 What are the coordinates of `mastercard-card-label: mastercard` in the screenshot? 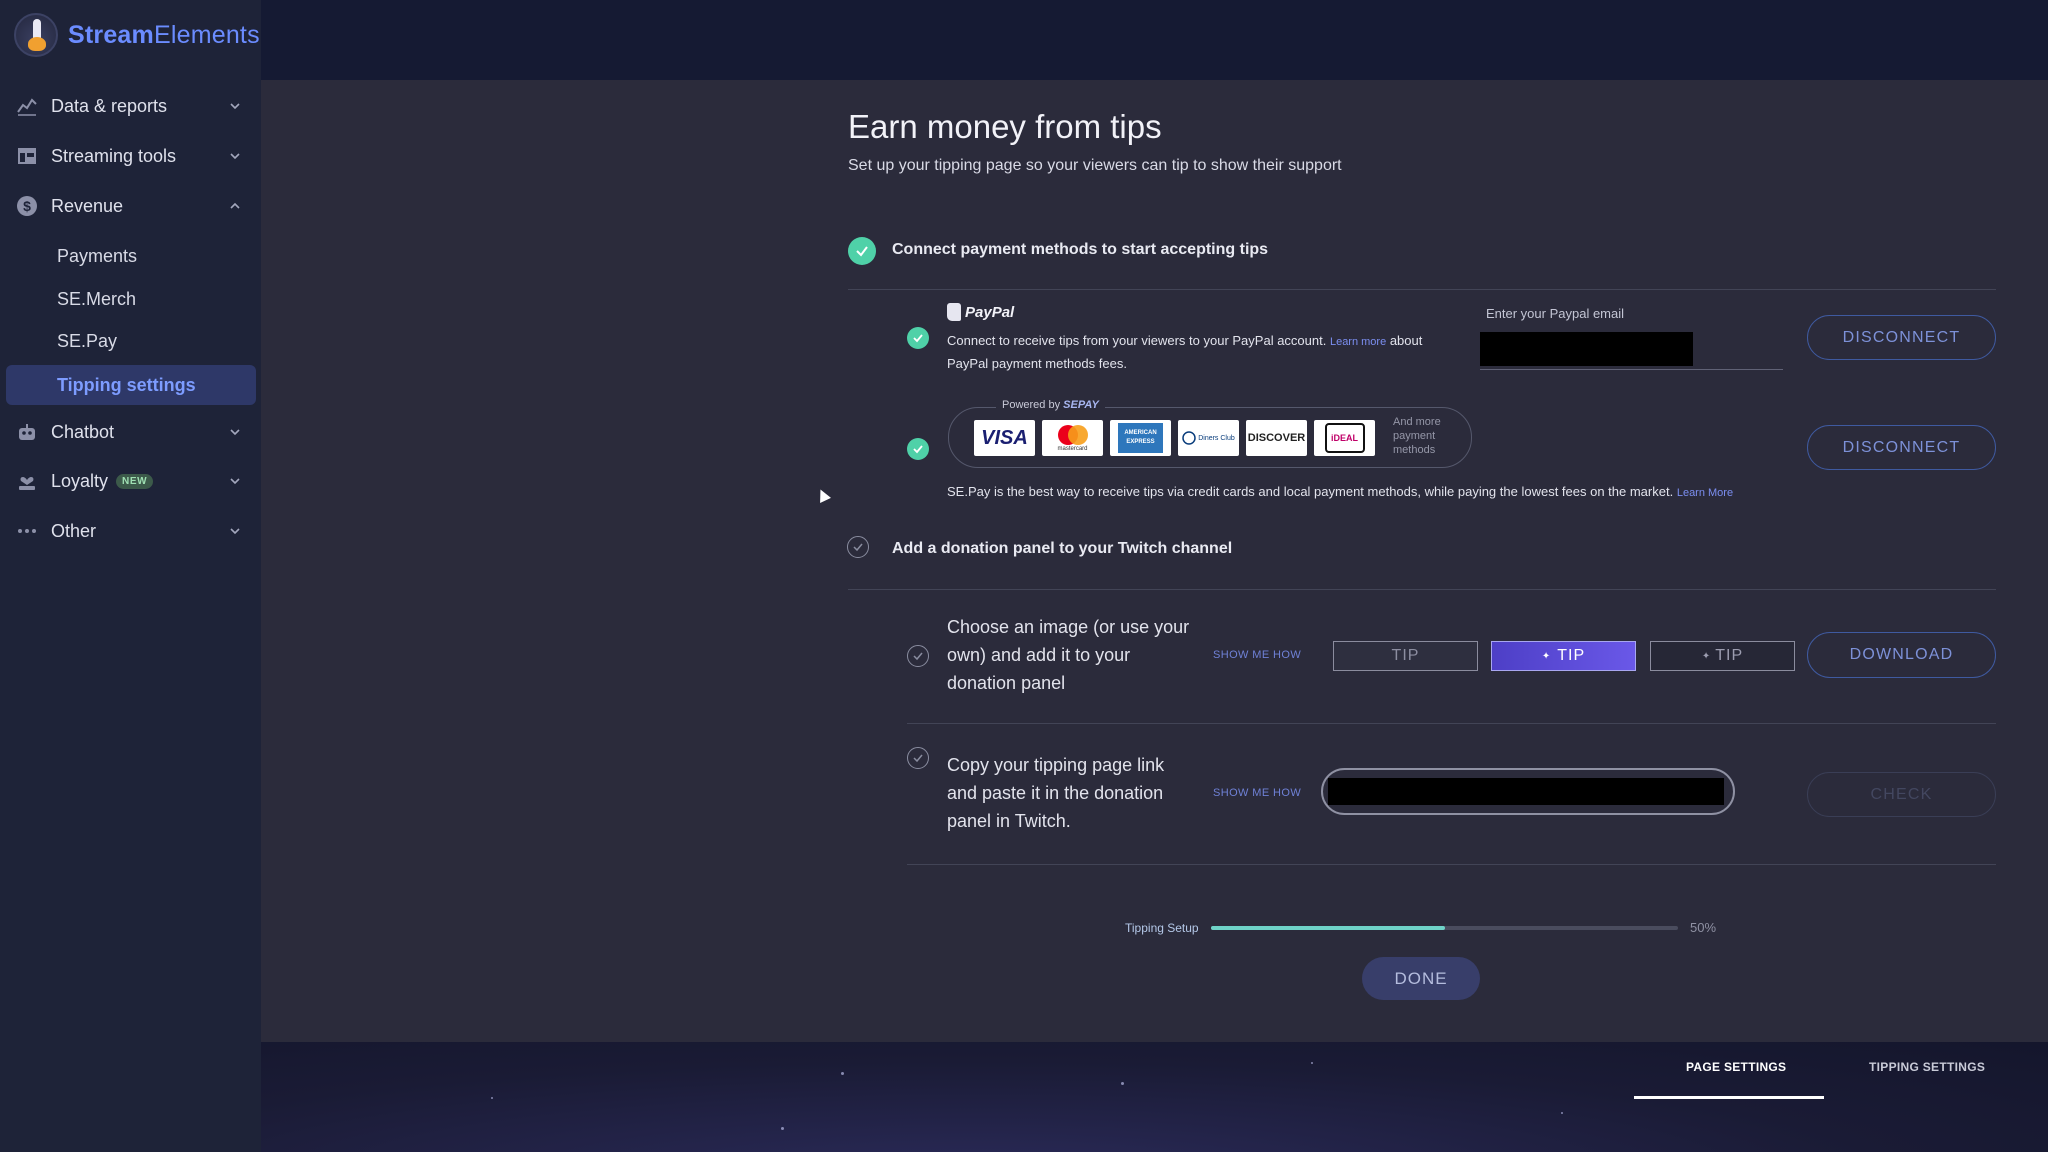 It's located at (1072, 449).